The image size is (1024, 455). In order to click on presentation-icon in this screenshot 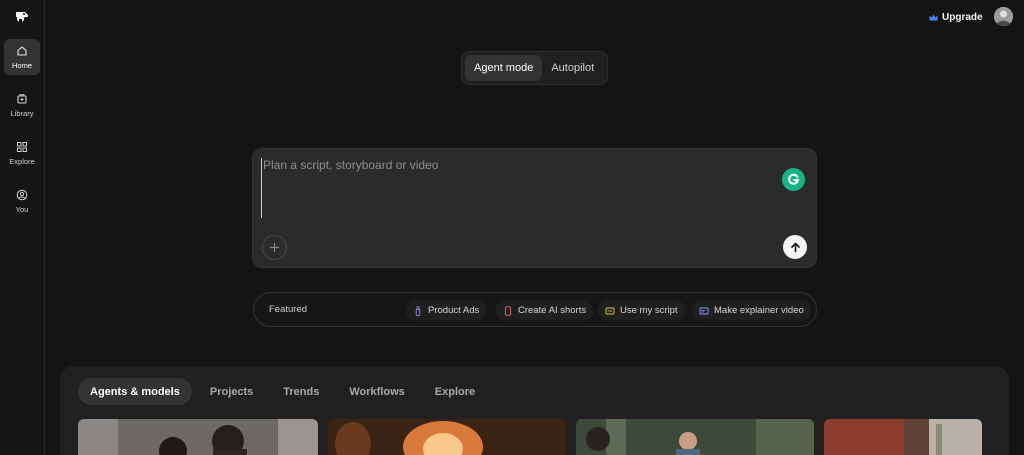, I will do `click(704, 310)`.